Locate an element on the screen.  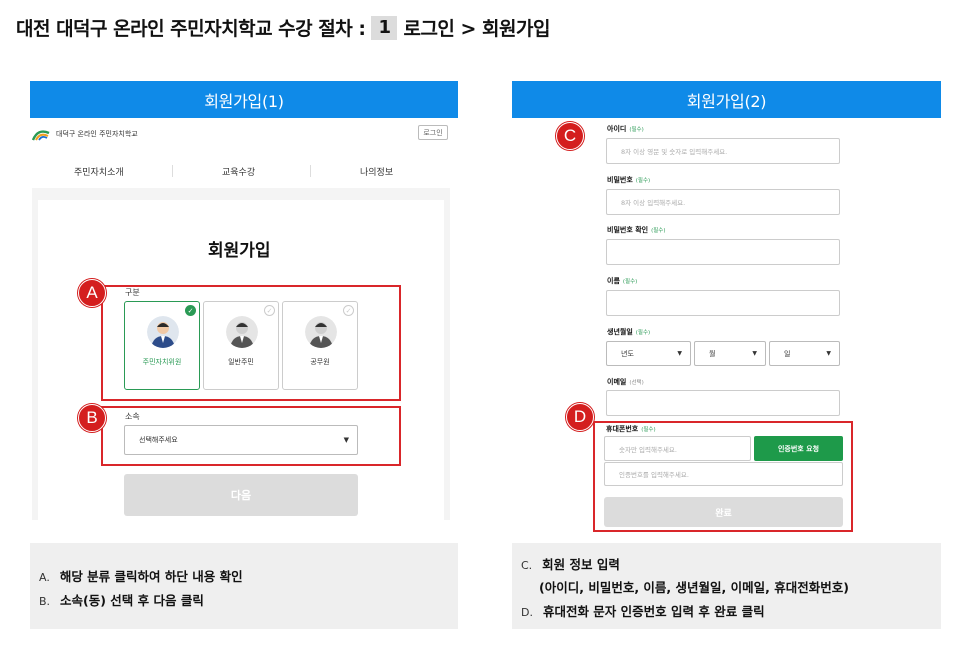
step-badge-c: C is located at coordinates (570, 136).